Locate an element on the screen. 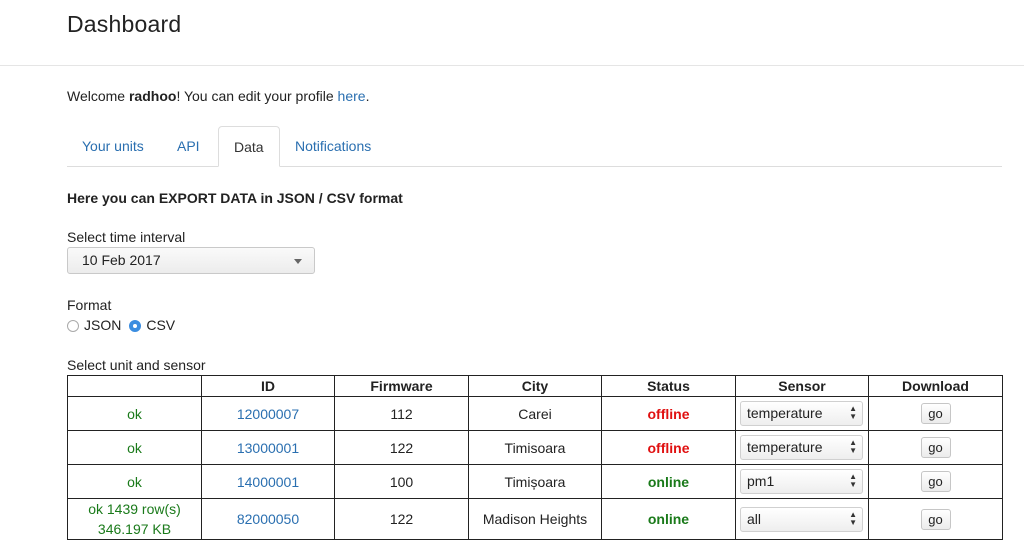 This screenshot has width=1024, height=557. format-csv-label: CSV is located at coordinates (160, 325).